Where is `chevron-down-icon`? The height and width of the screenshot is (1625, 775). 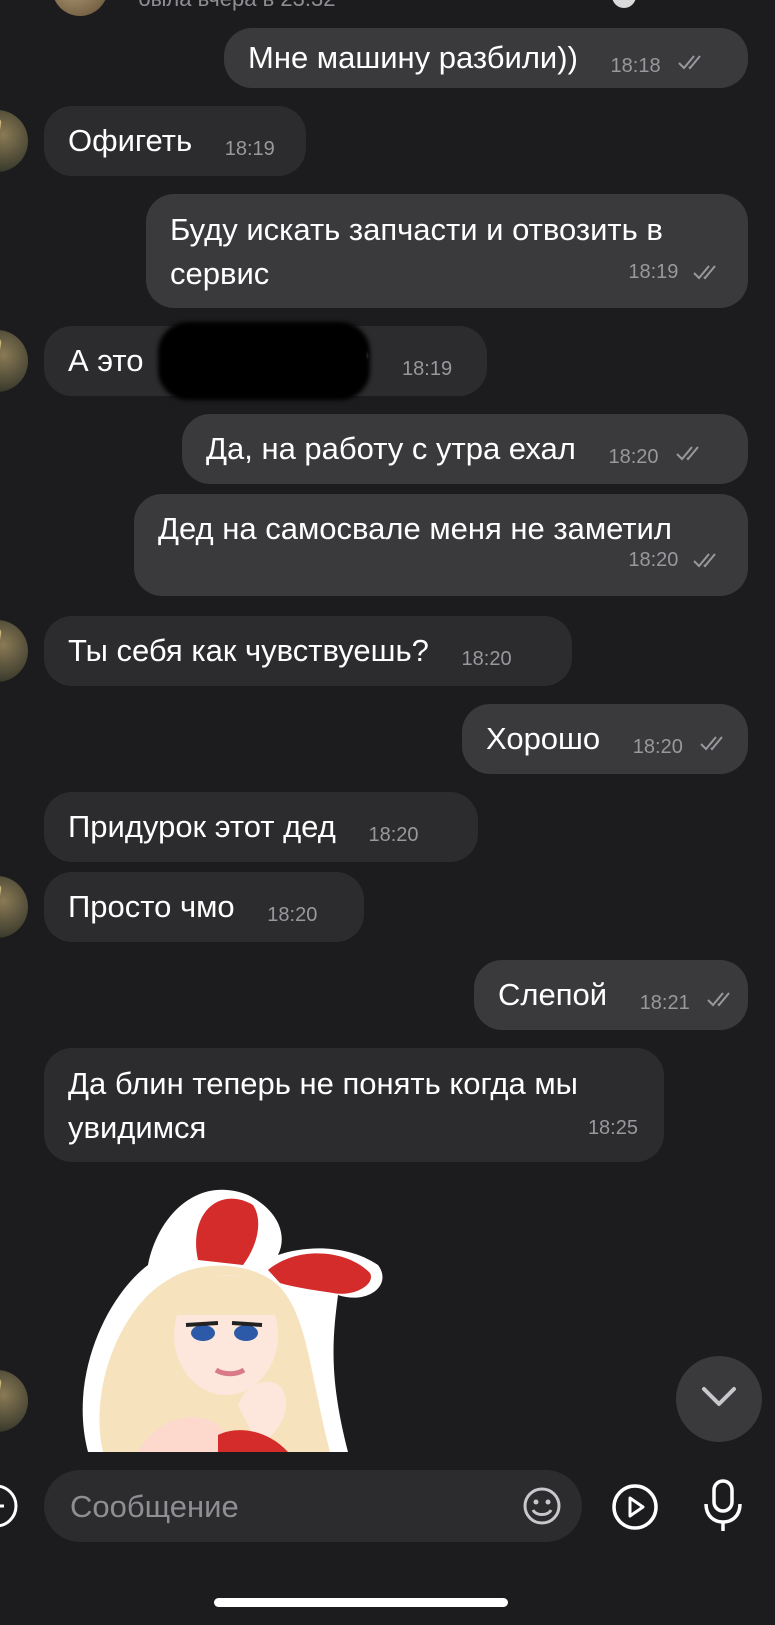
chevron-down-icon is located at coordinates (719, 1399).